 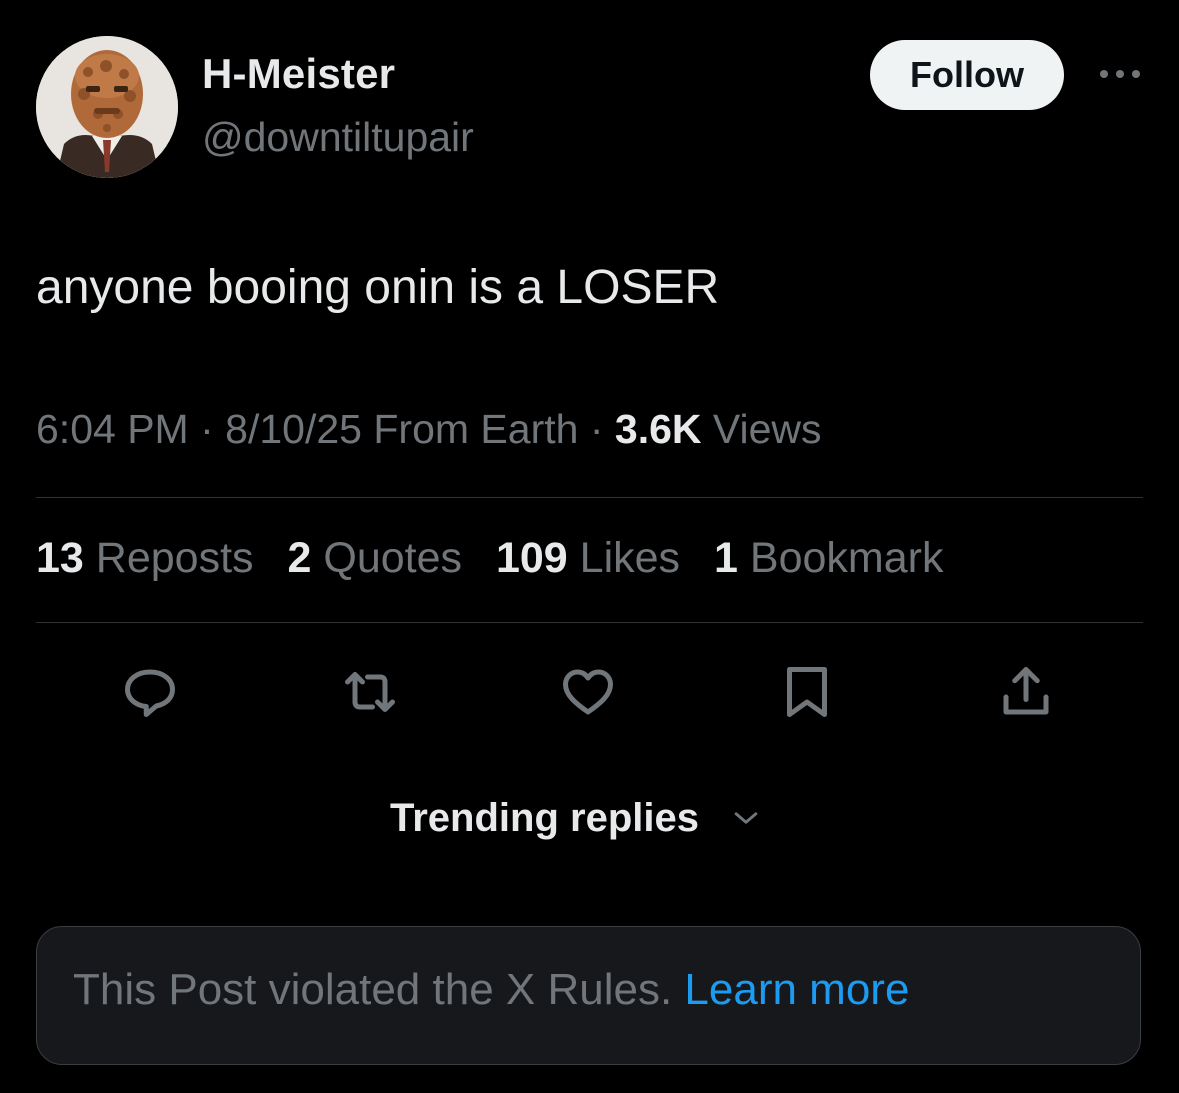 I want to click on views-count: 3.6K, so click(x=658, y=429).